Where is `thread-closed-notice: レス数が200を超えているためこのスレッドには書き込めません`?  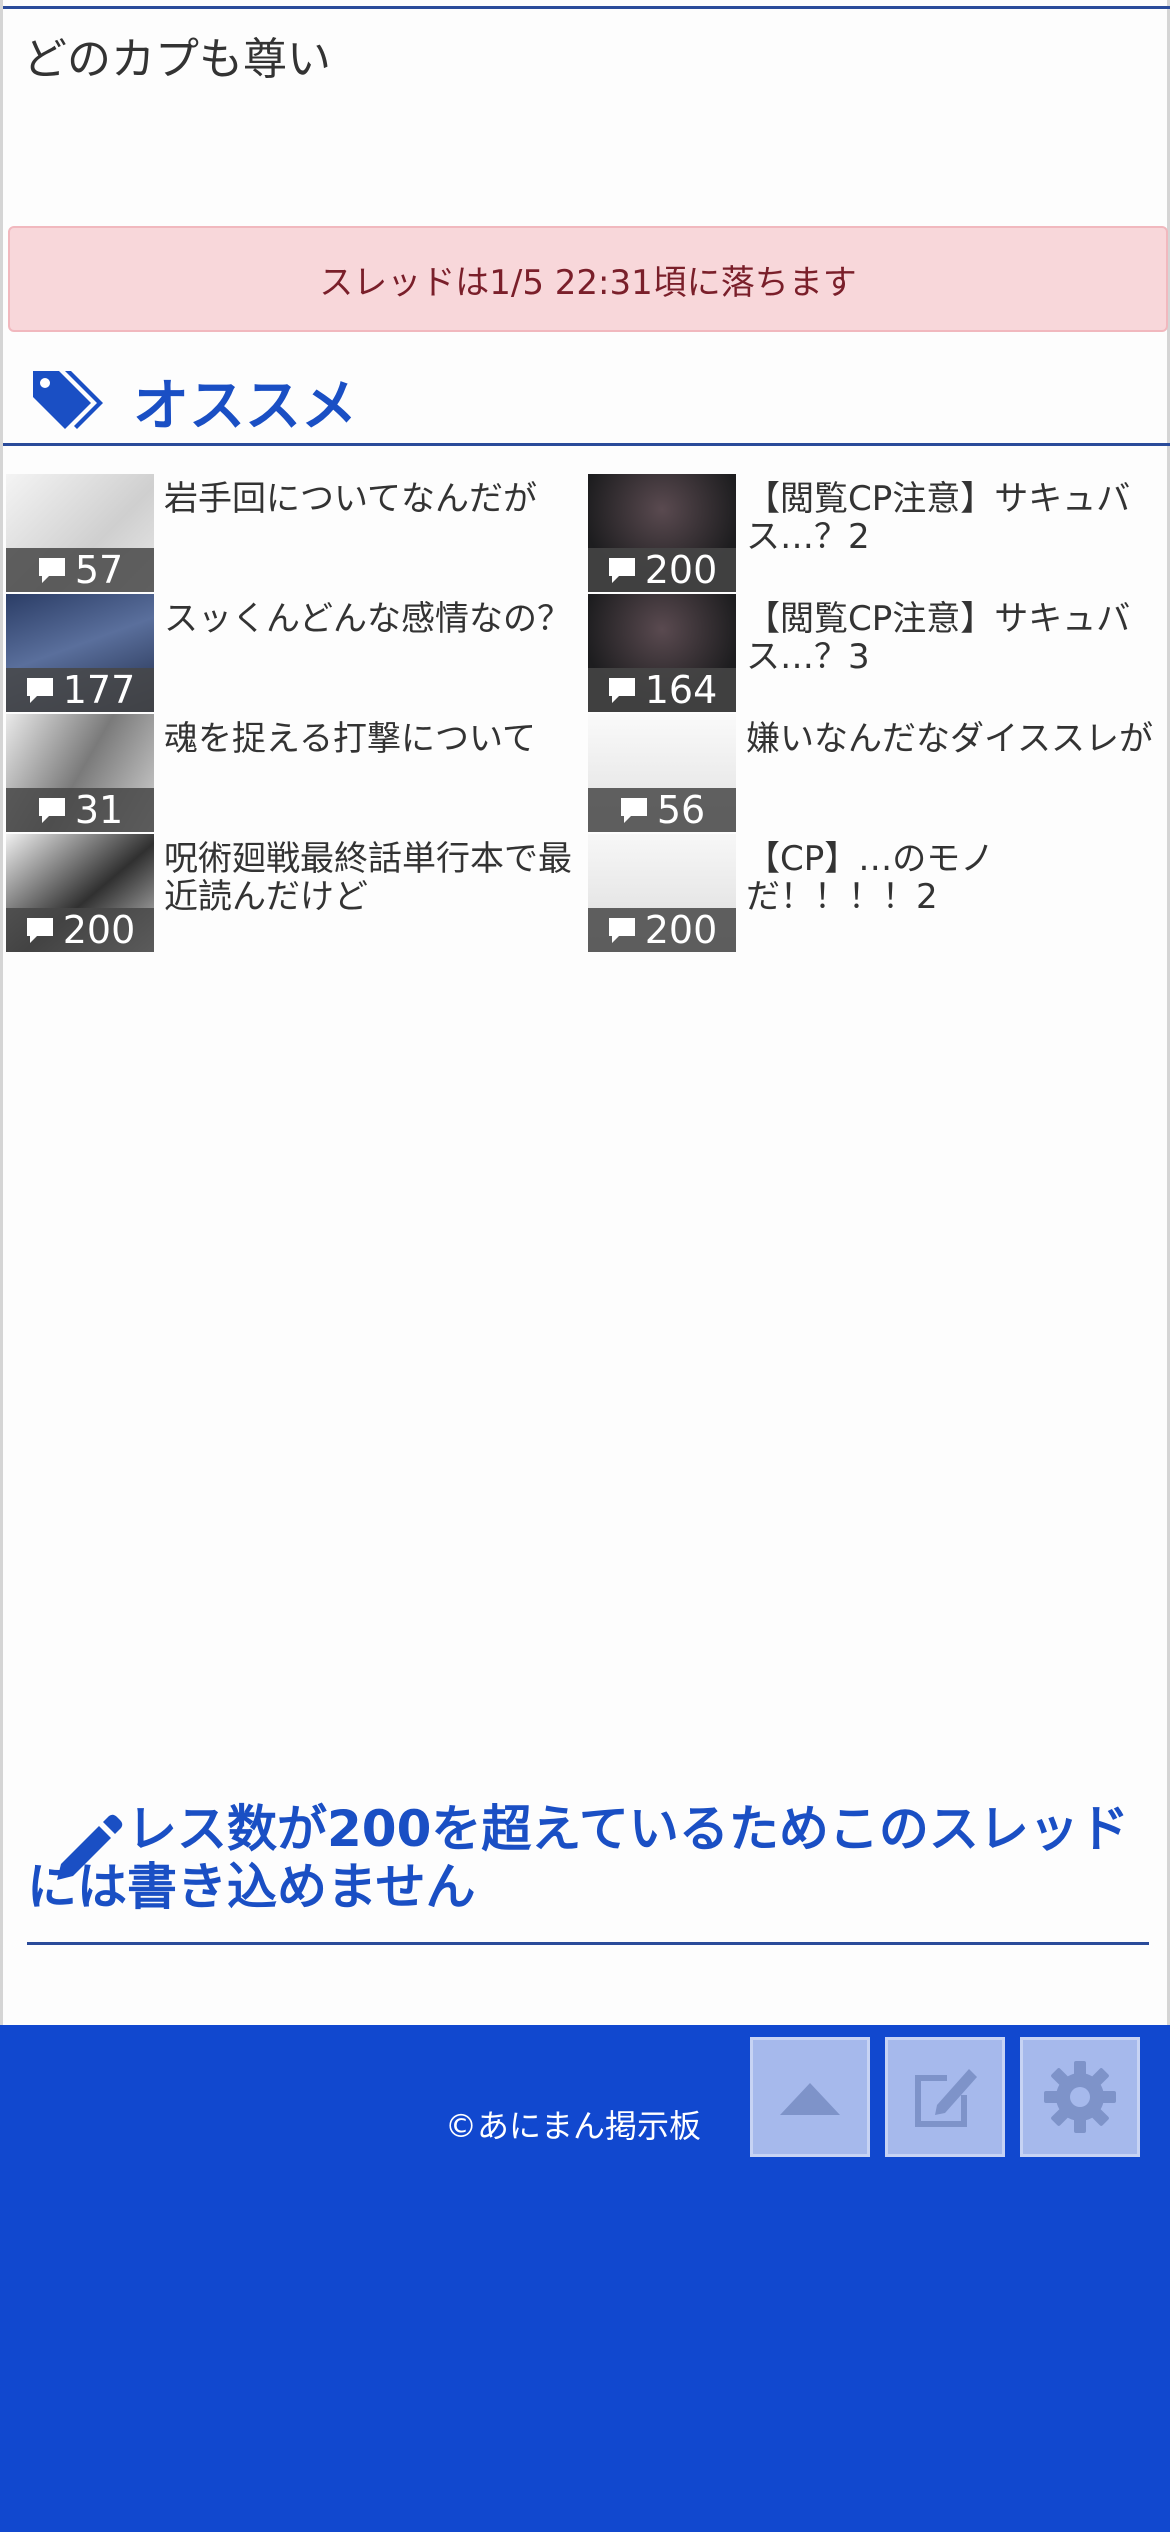
thread-closed-notice: レス数が200を超えているためこのスレッドには書き込めません is located at coordinates (588, 1872).